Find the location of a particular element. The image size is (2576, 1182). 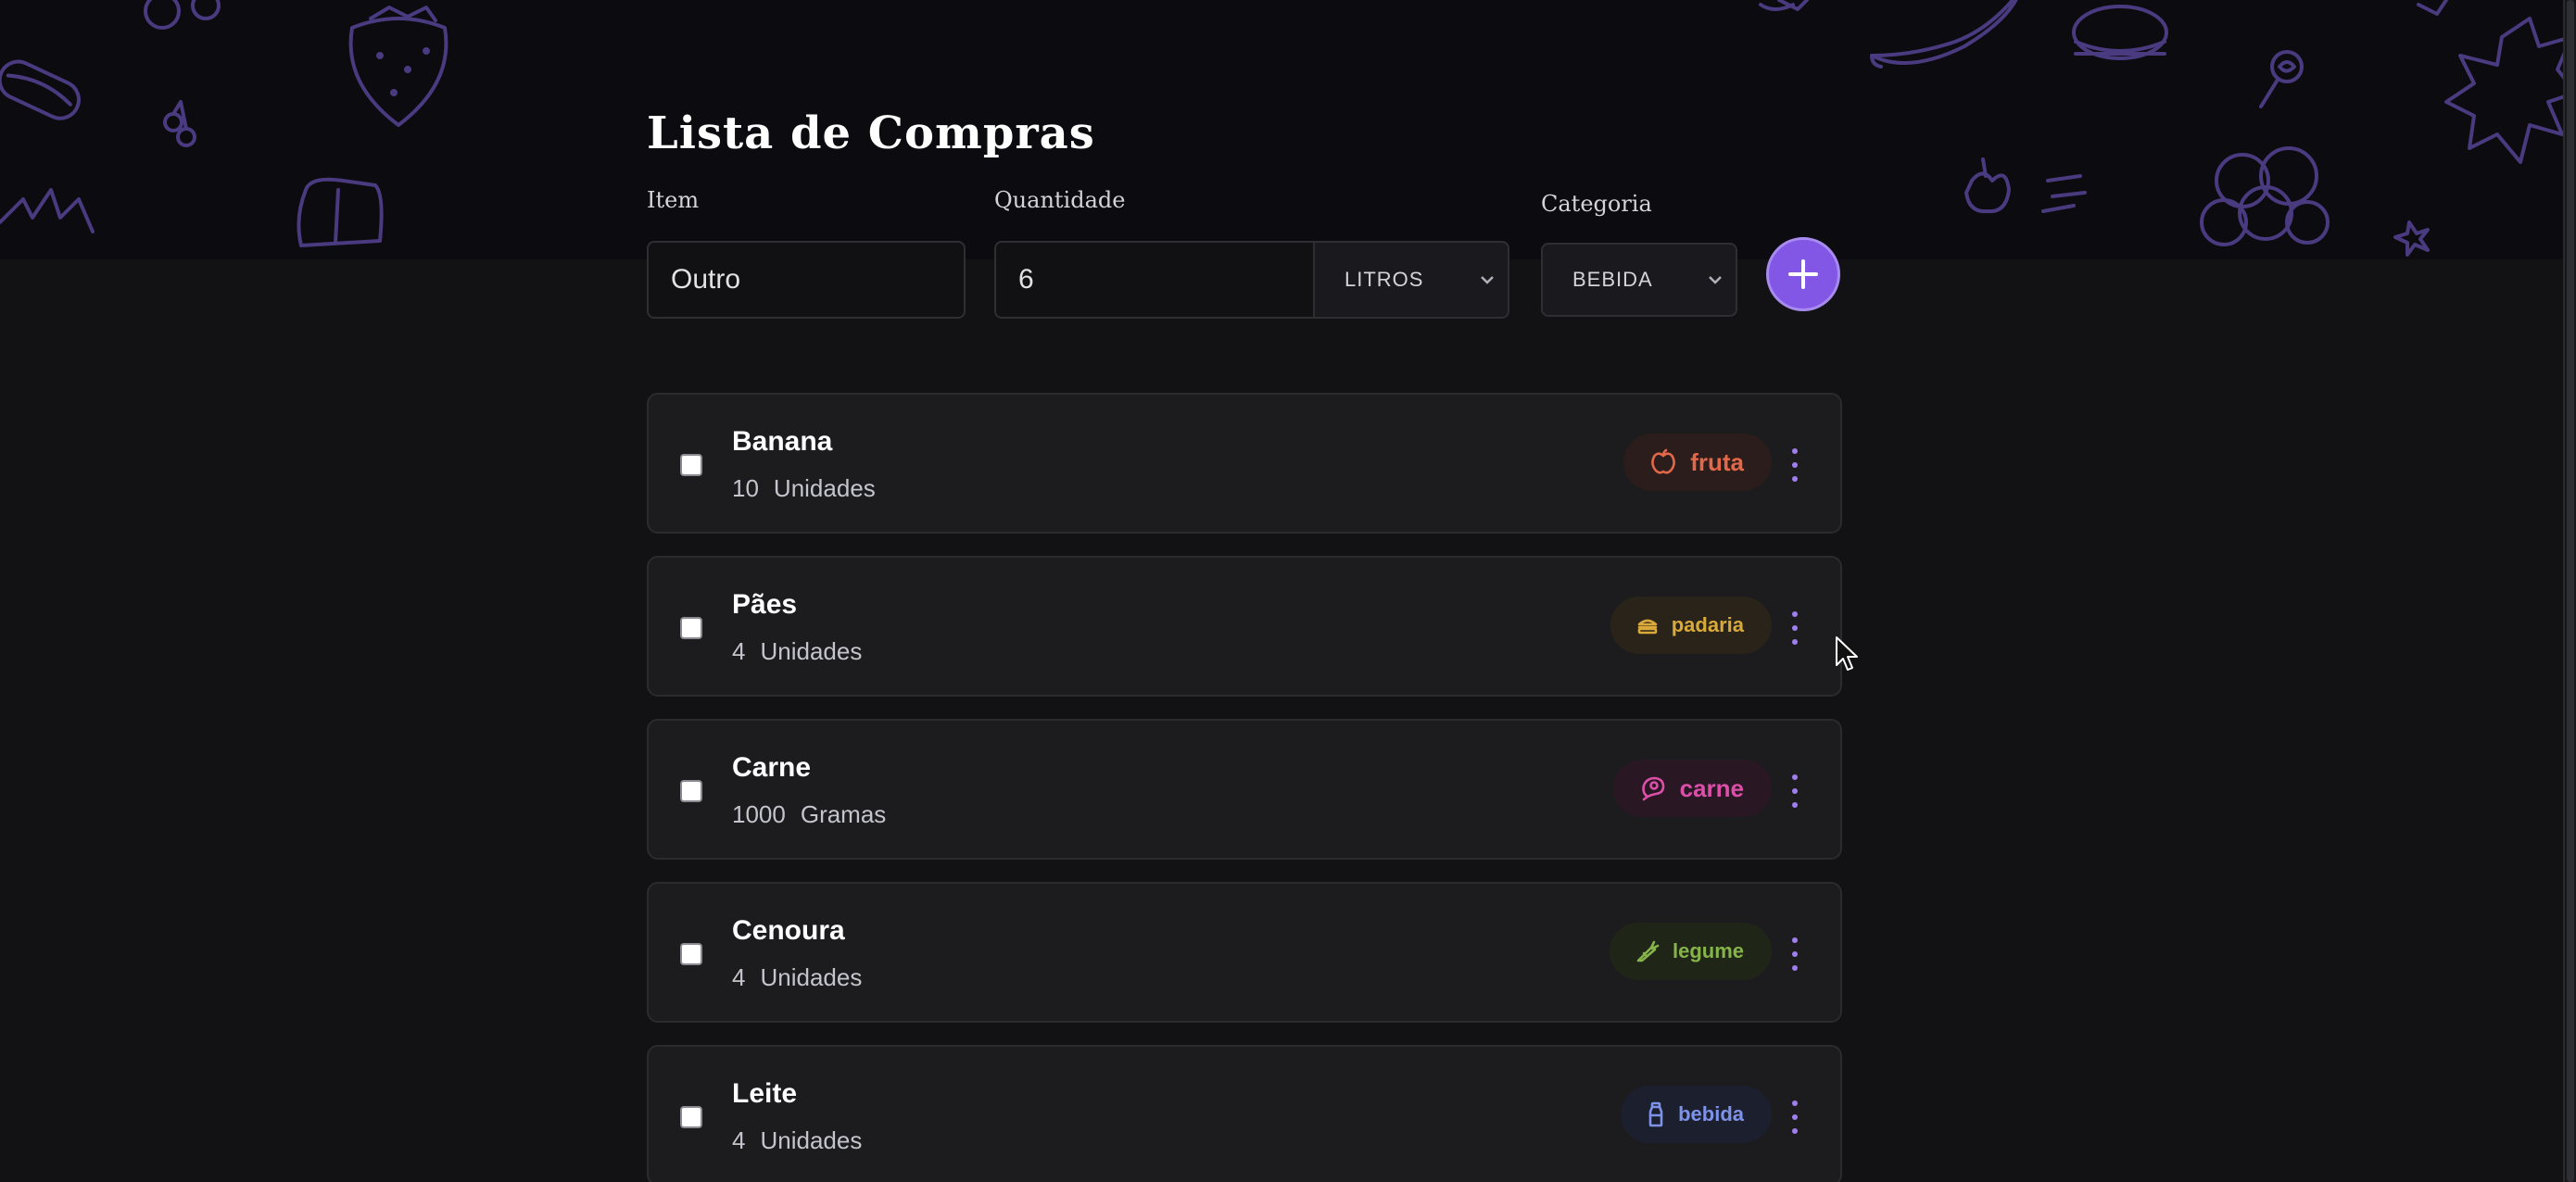

category-badge-label: fruta is located at coordinates (1717, 461).